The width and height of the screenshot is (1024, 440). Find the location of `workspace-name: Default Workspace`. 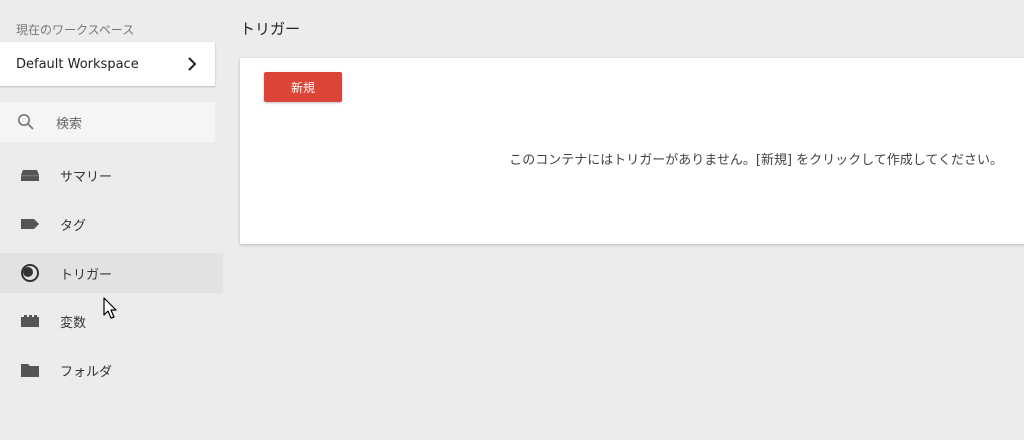

workspace-name: Default Workspace is located at coordinates (77, 64).